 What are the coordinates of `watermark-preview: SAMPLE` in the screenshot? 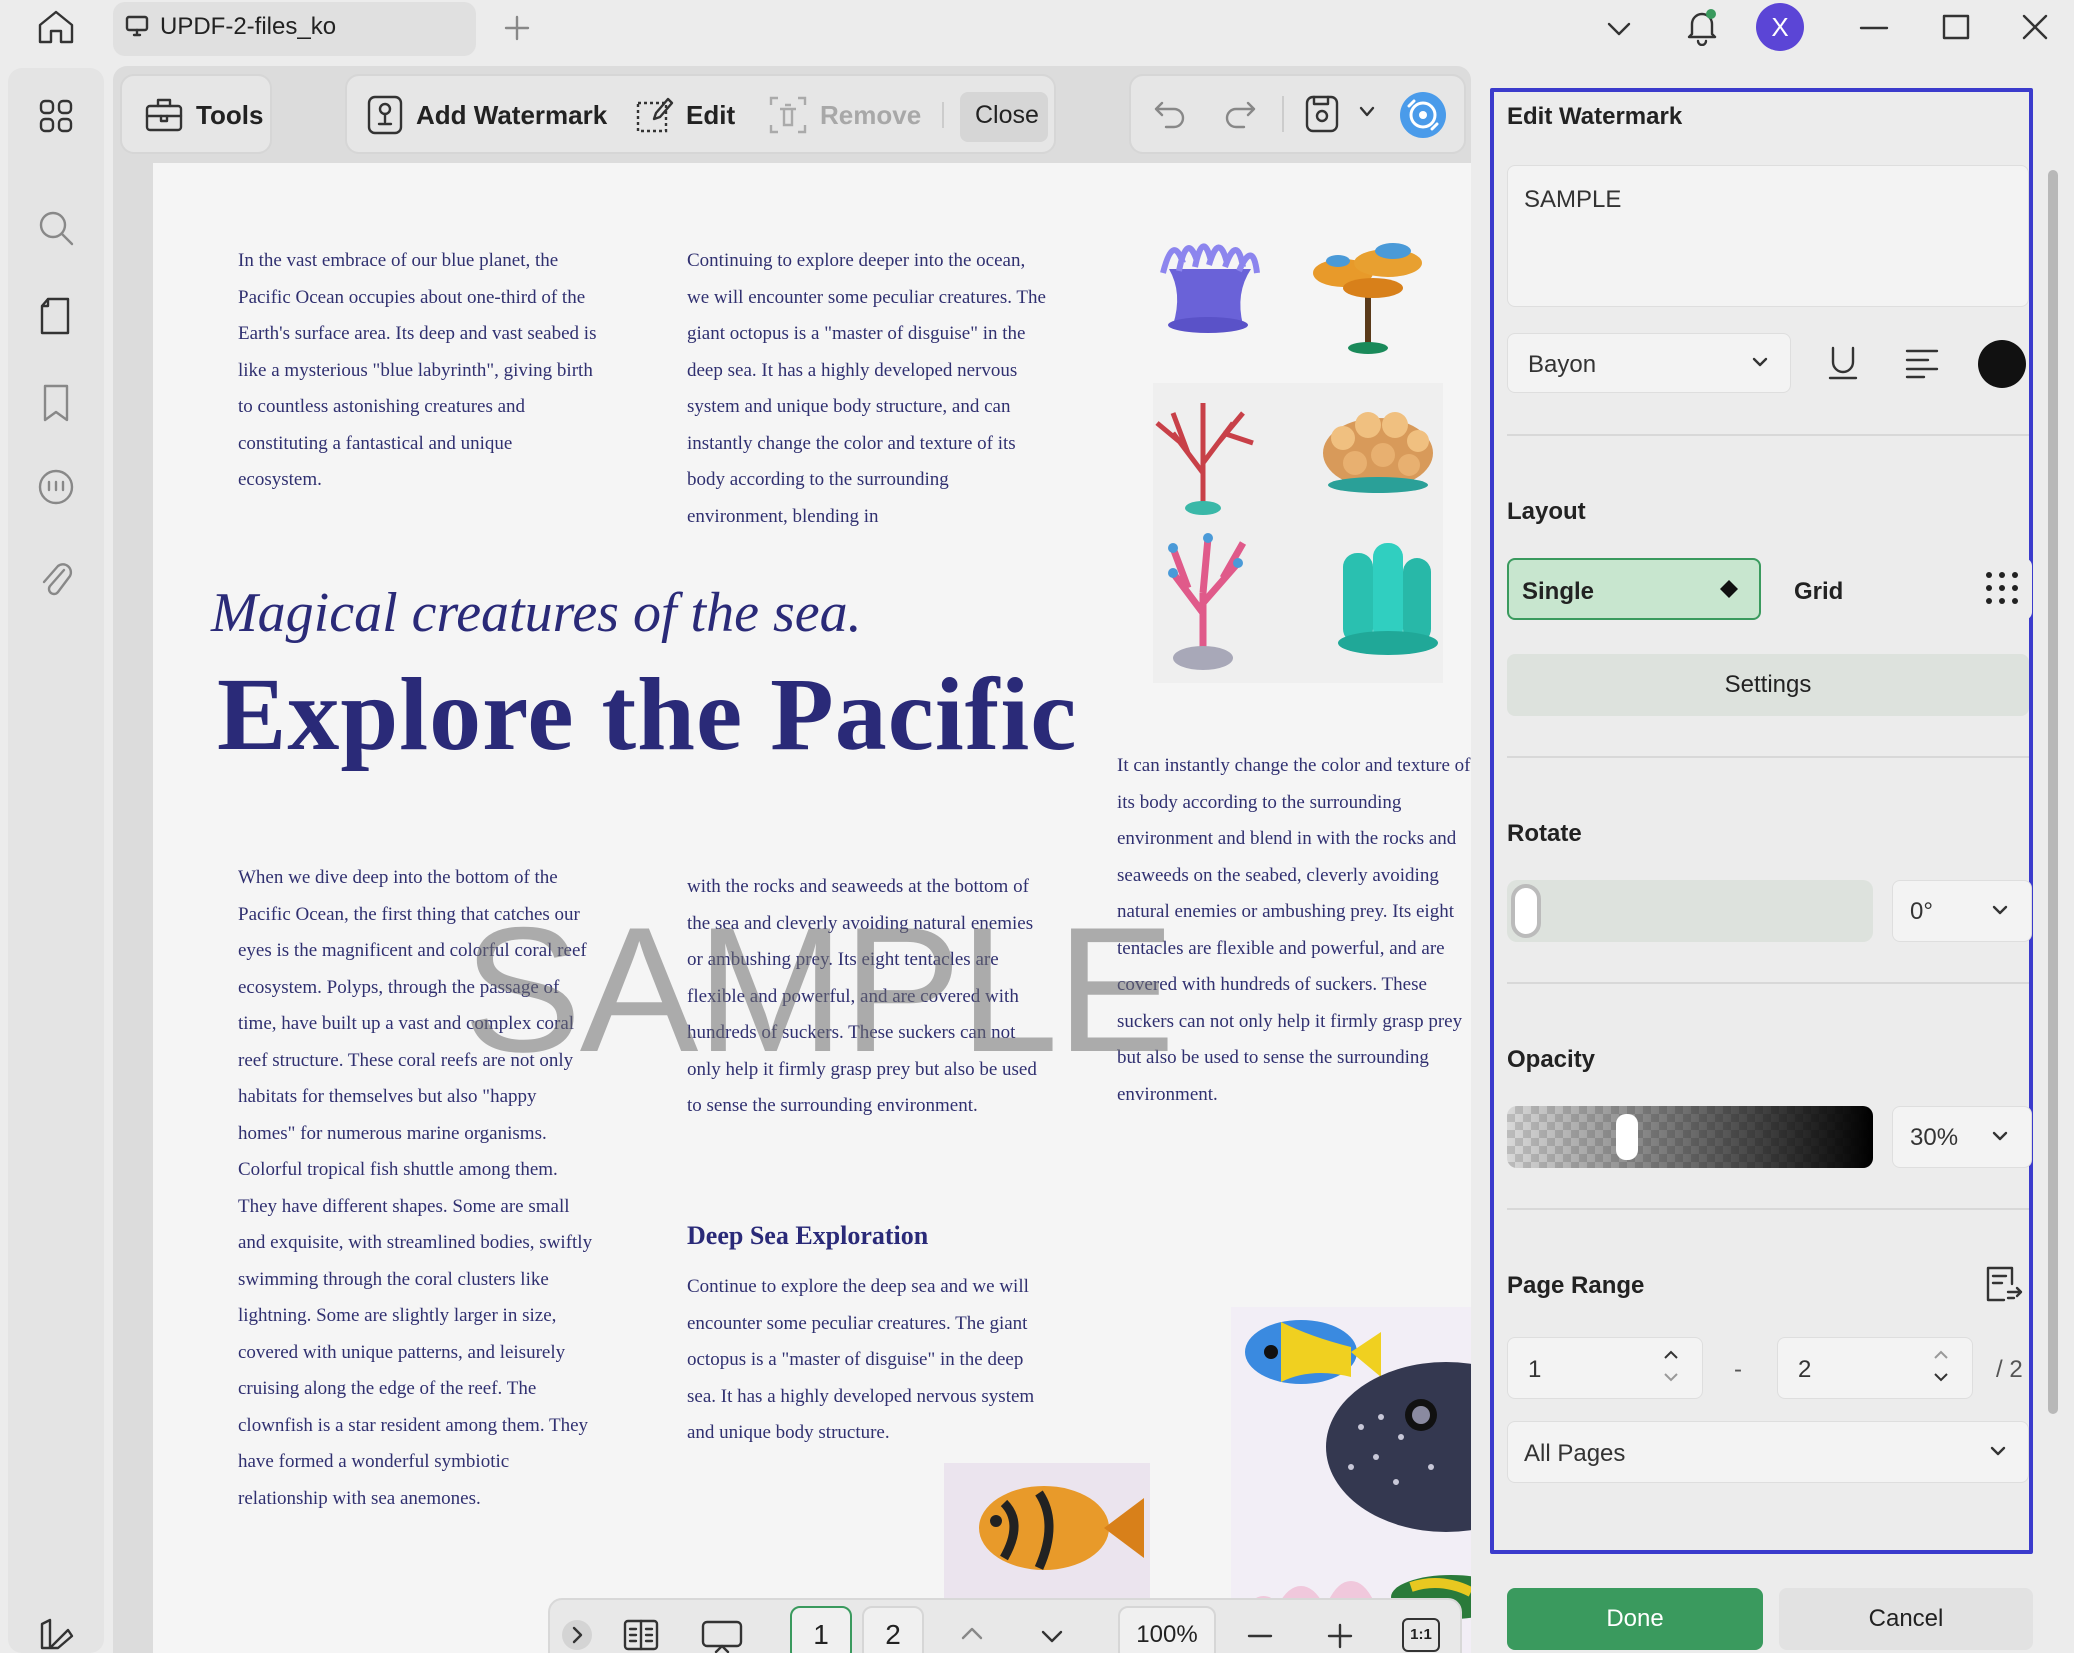 It's located at (819, 990).